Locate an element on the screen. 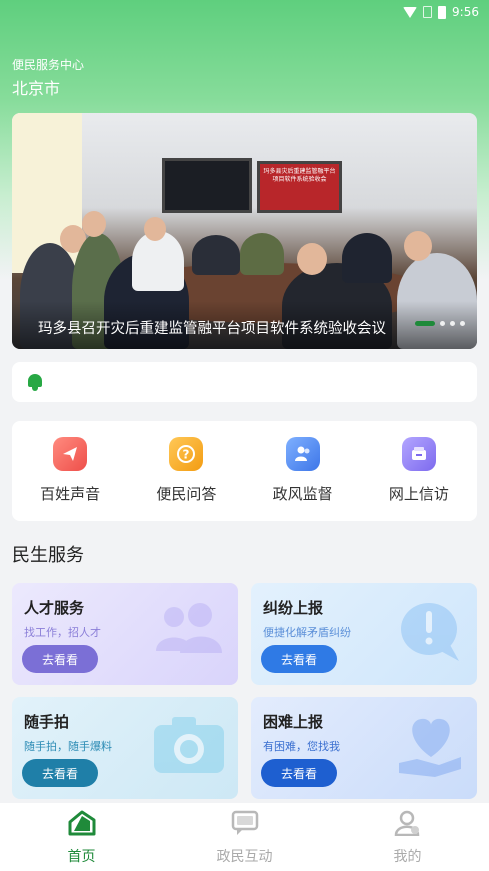 Image resolution: width=489 pixels, height=871 pixels. service-card-hardship: 困难上报 有困难，您找我 去看看 is located at coordinates (364, 748).